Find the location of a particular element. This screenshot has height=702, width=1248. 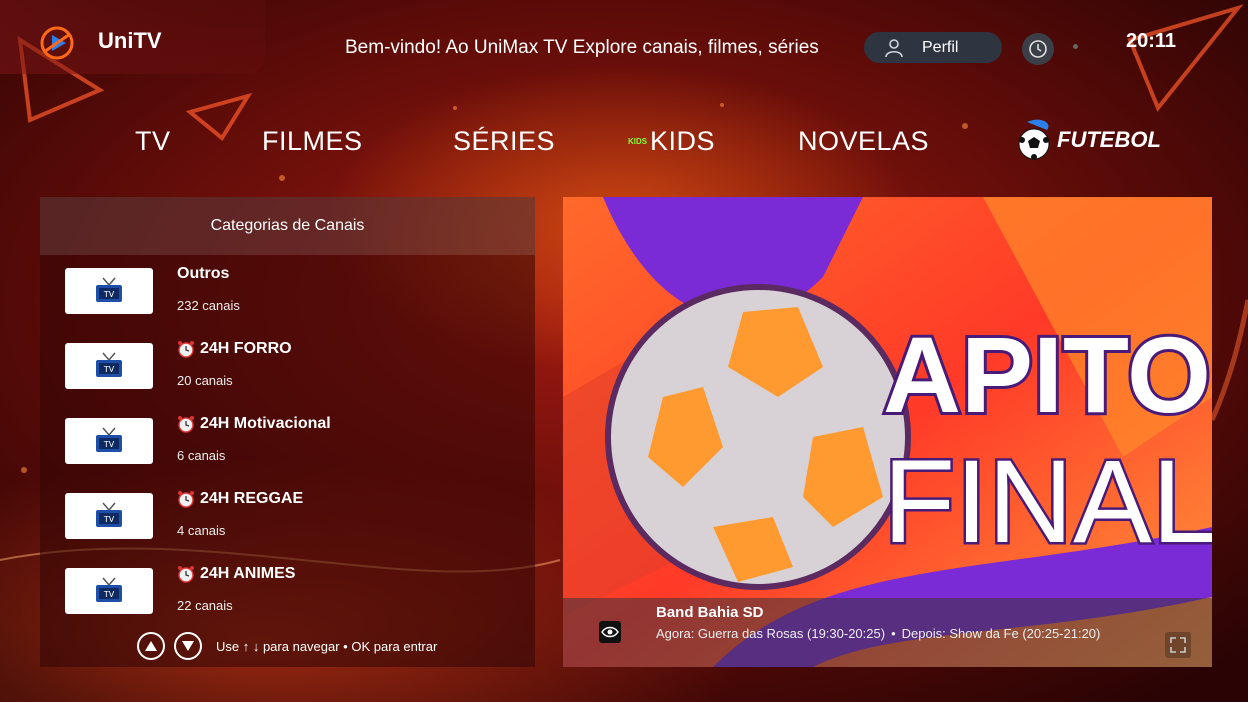

category-name: Outros is located at coordinates (203, 274).